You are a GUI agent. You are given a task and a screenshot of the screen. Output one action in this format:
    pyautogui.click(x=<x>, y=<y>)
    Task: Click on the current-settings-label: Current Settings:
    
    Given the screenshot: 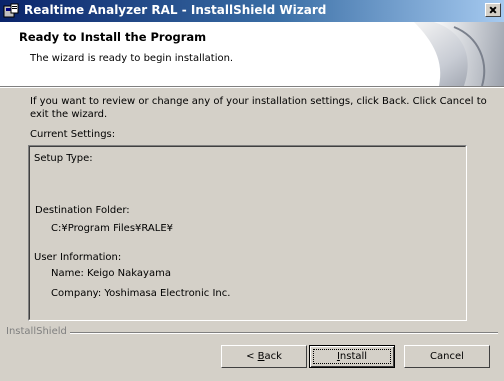 What is the action you would take?
    pyautogui.click(x=73, y=134)
    